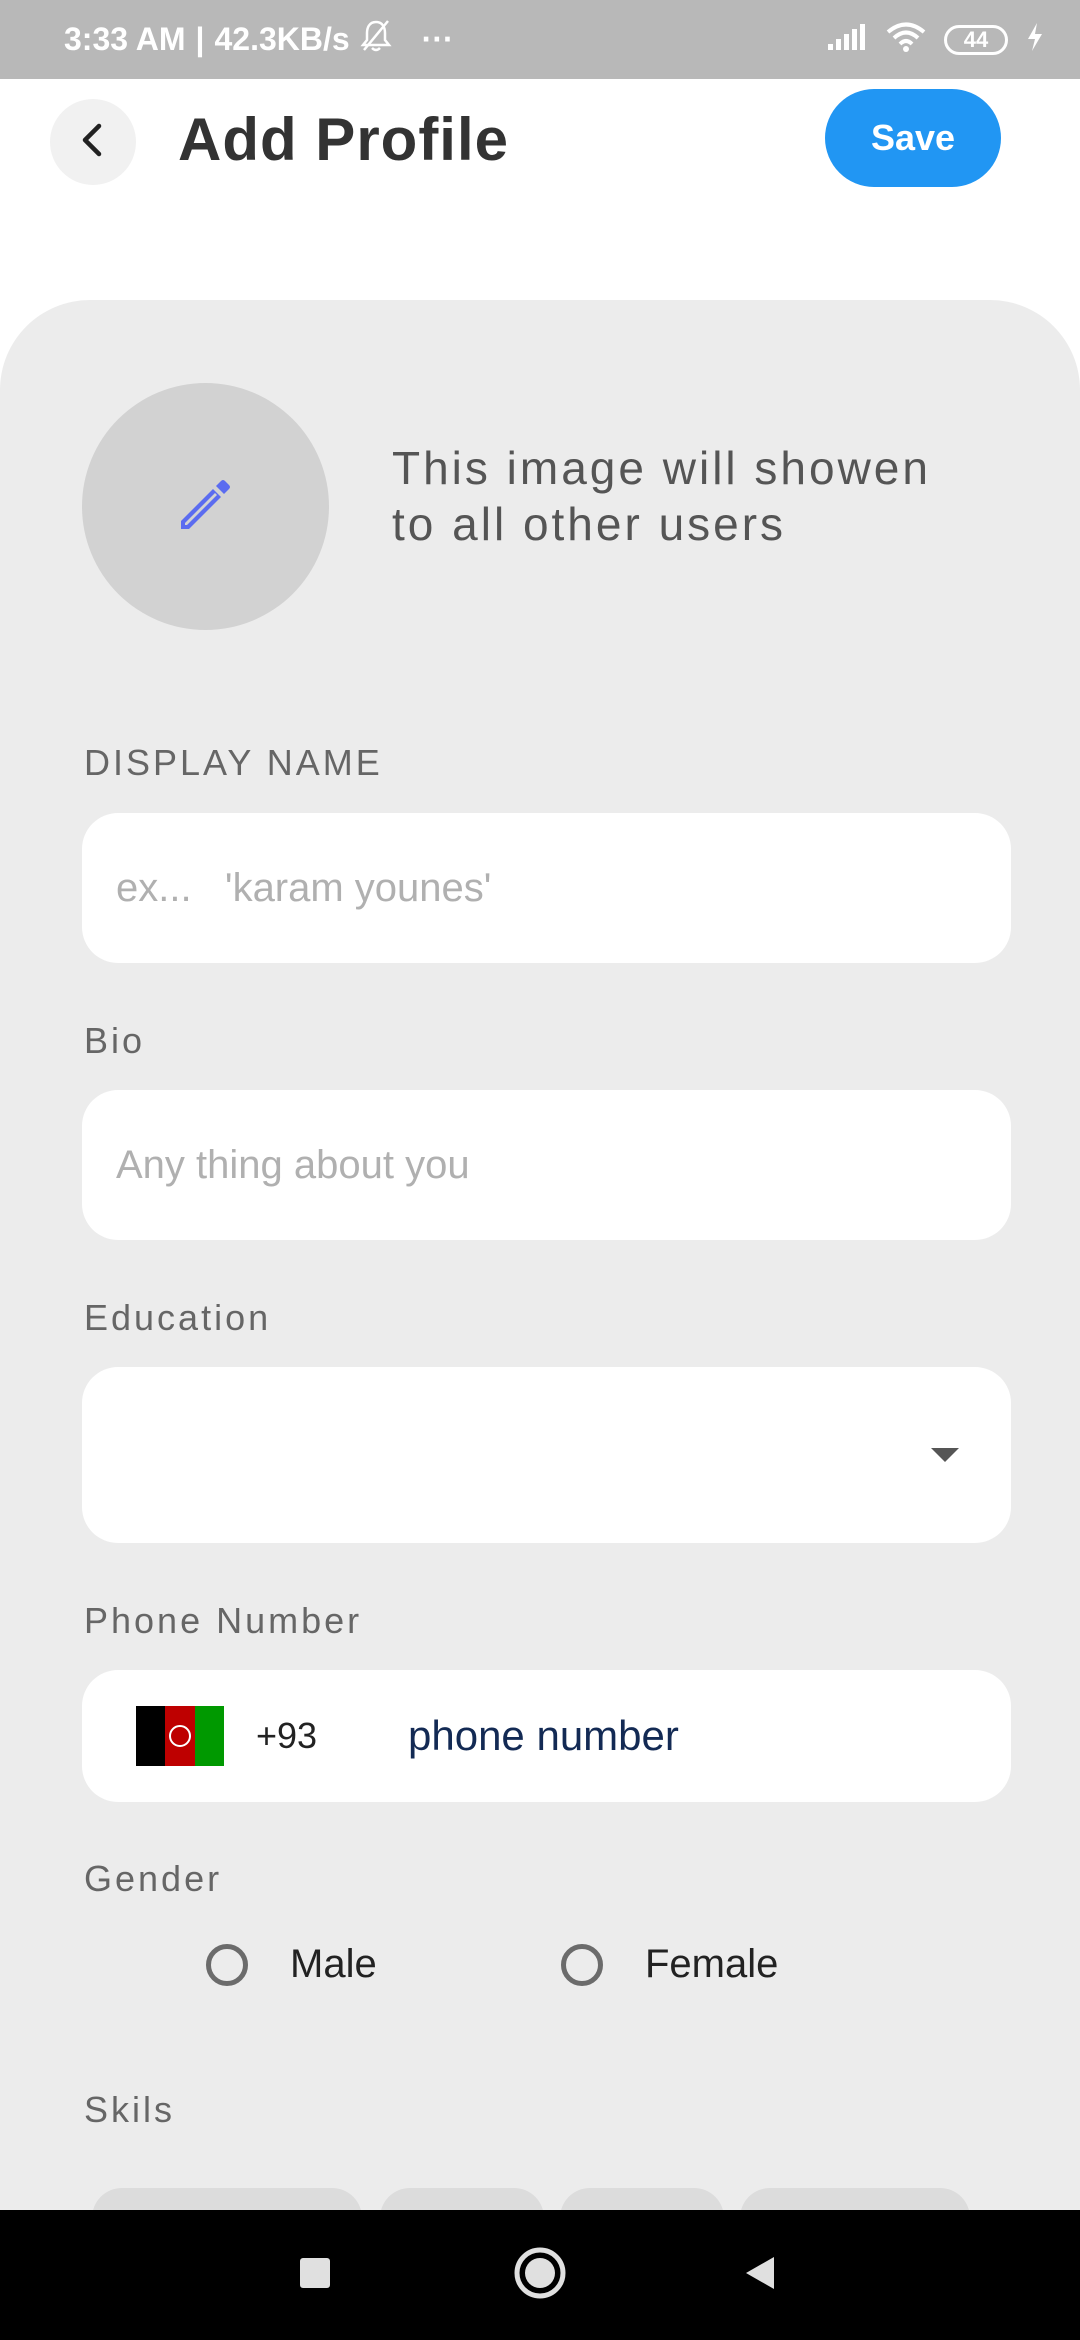 The height and width of the screenshot is (2340, 1080). Describe the element at coordinates (712, 1964) in the screenshot. I see `gender-female-label: Female` at that location.